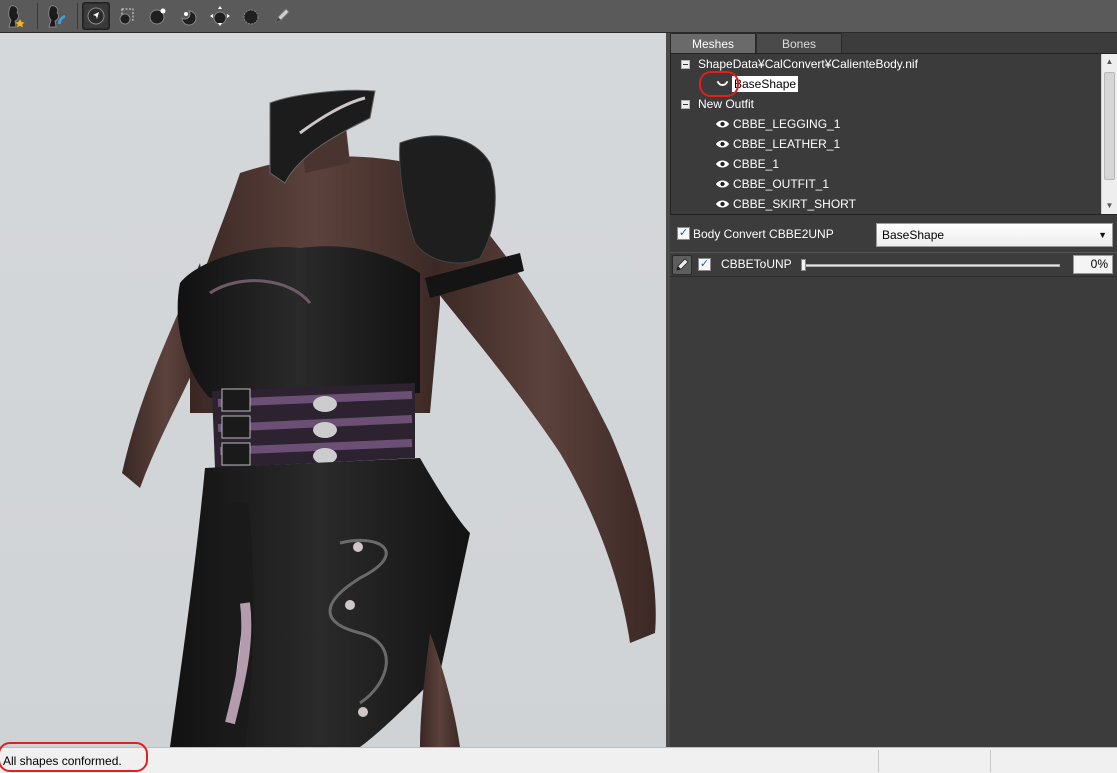 This screenshot has width=1117, height=773. I want to click on weight-brush-button, so click(282, 16).